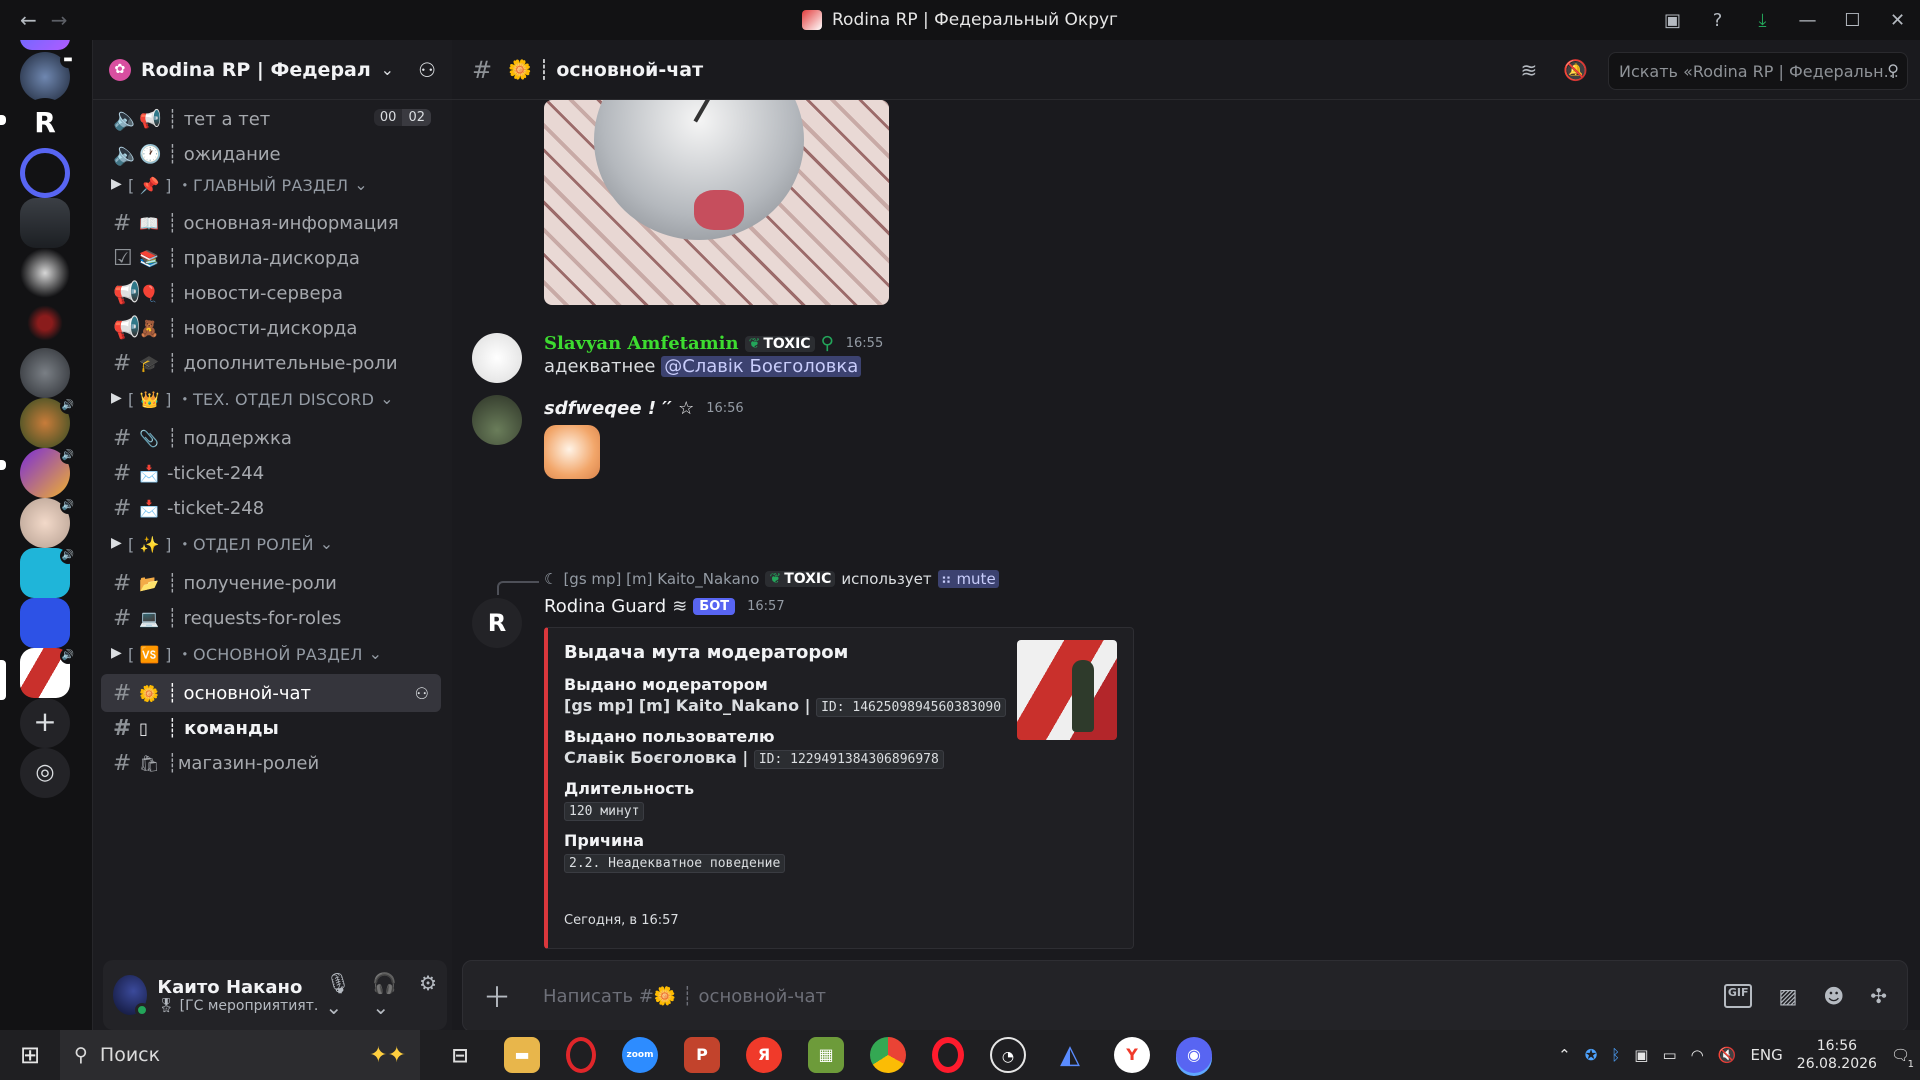 Image resolution: width=1920 pixels, height=1080 pixels. What do you see at coordinates (1807, 20) in the screenshot?
I see `minimize-icon: —` at bounding box center [1807, 20].